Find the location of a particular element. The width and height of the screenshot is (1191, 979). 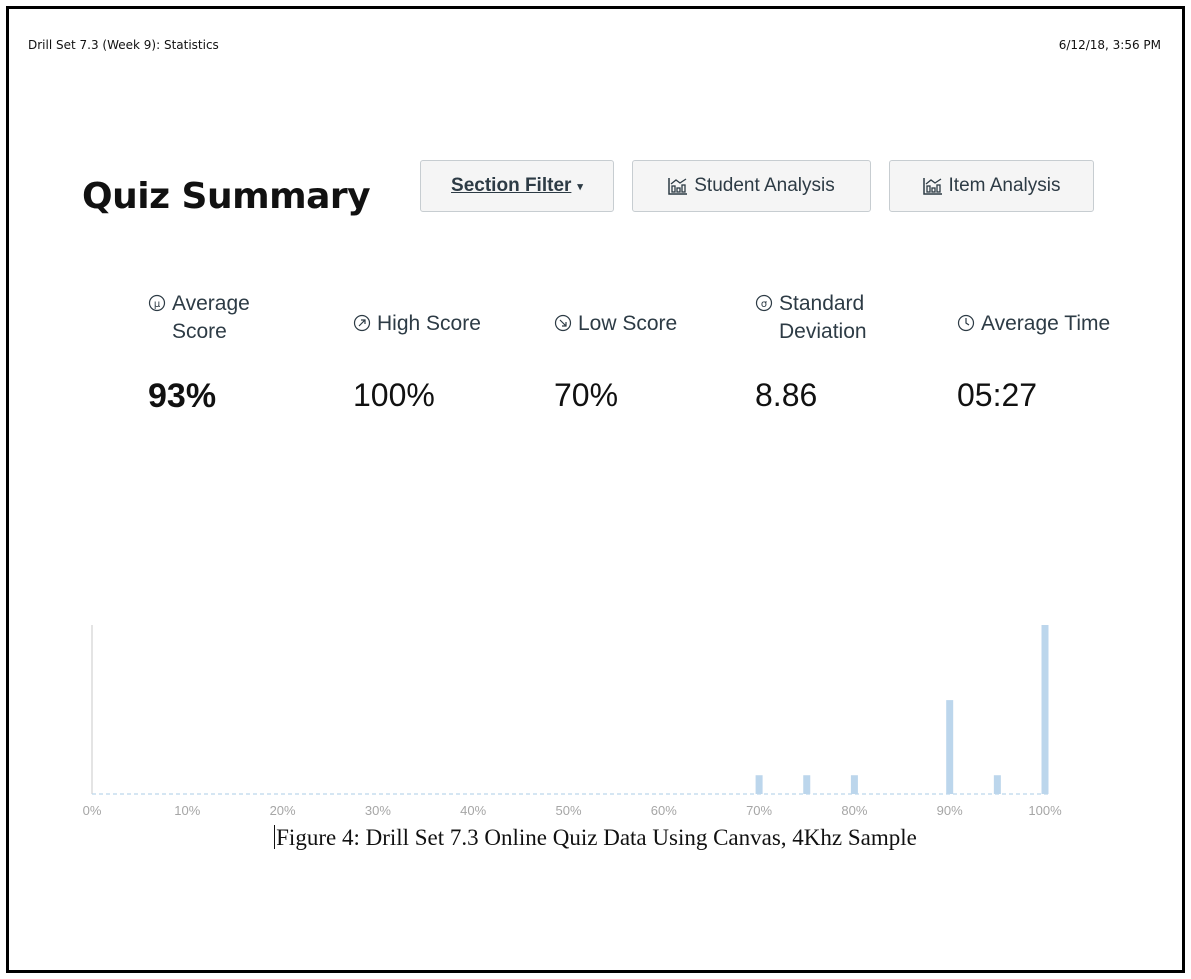

x-tick-label: 80% is located at coordinates (854, 810).